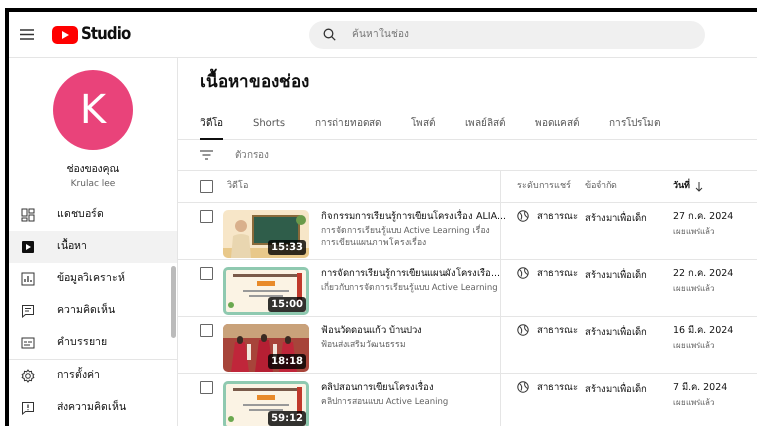 The width and height of the screenshot is (757, 426). I want to click on tab: วิดีโอ, so click(211, 124).